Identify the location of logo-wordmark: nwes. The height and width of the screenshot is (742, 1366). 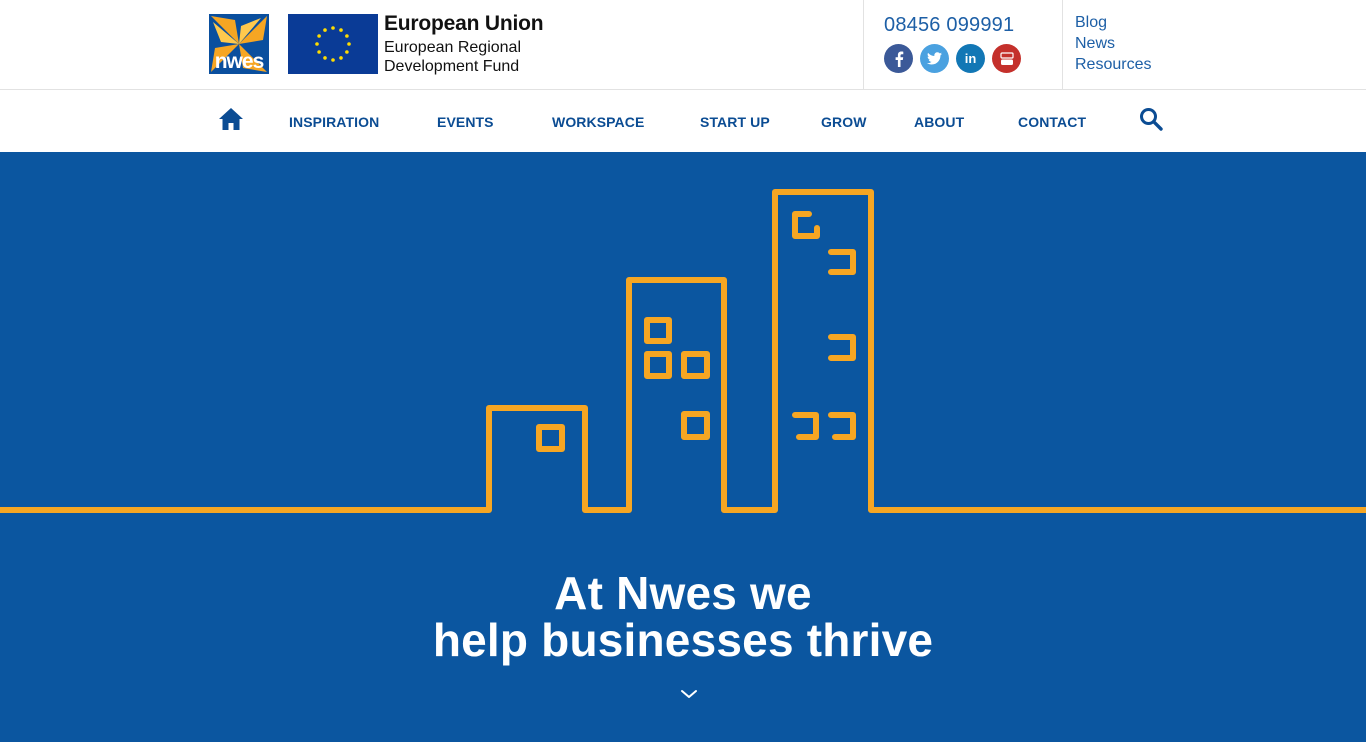
(239, 61).